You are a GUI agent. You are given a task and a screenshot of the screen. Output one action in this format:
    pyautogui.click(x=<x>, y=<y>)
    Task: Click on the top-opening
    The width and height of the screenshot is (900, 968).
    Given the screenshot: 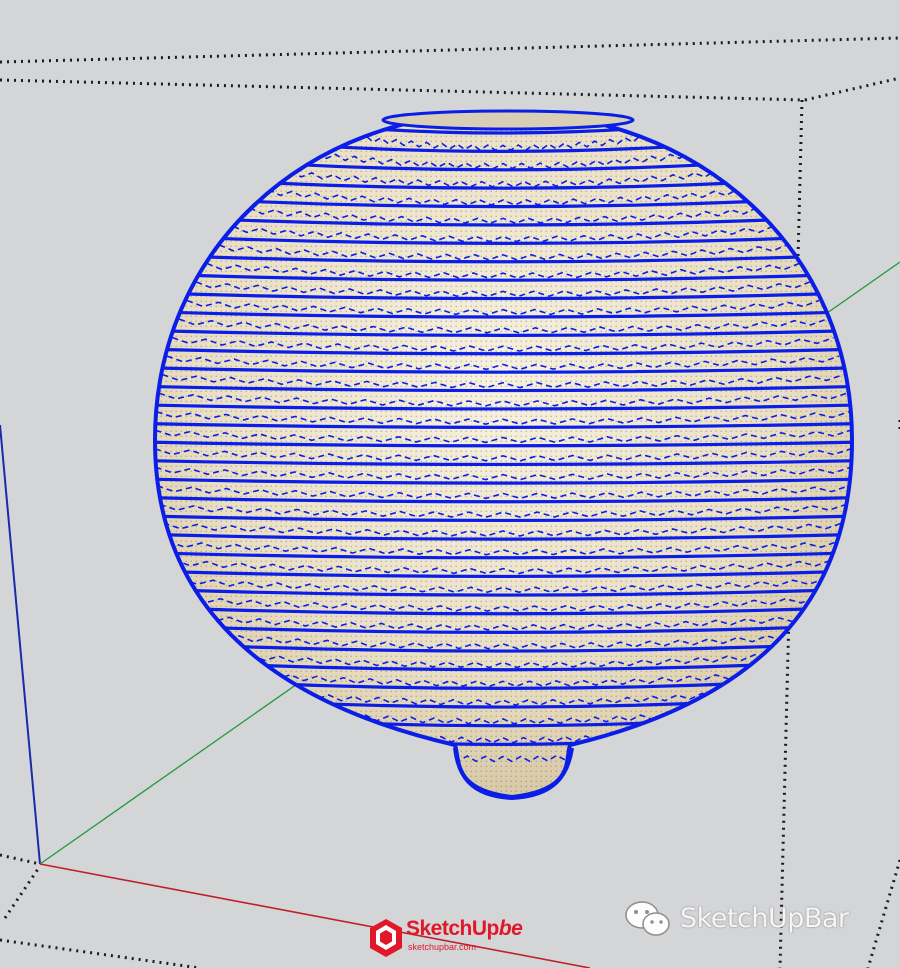 What is the action you would take?
    pyautogui.click(x=508, y=120)
    